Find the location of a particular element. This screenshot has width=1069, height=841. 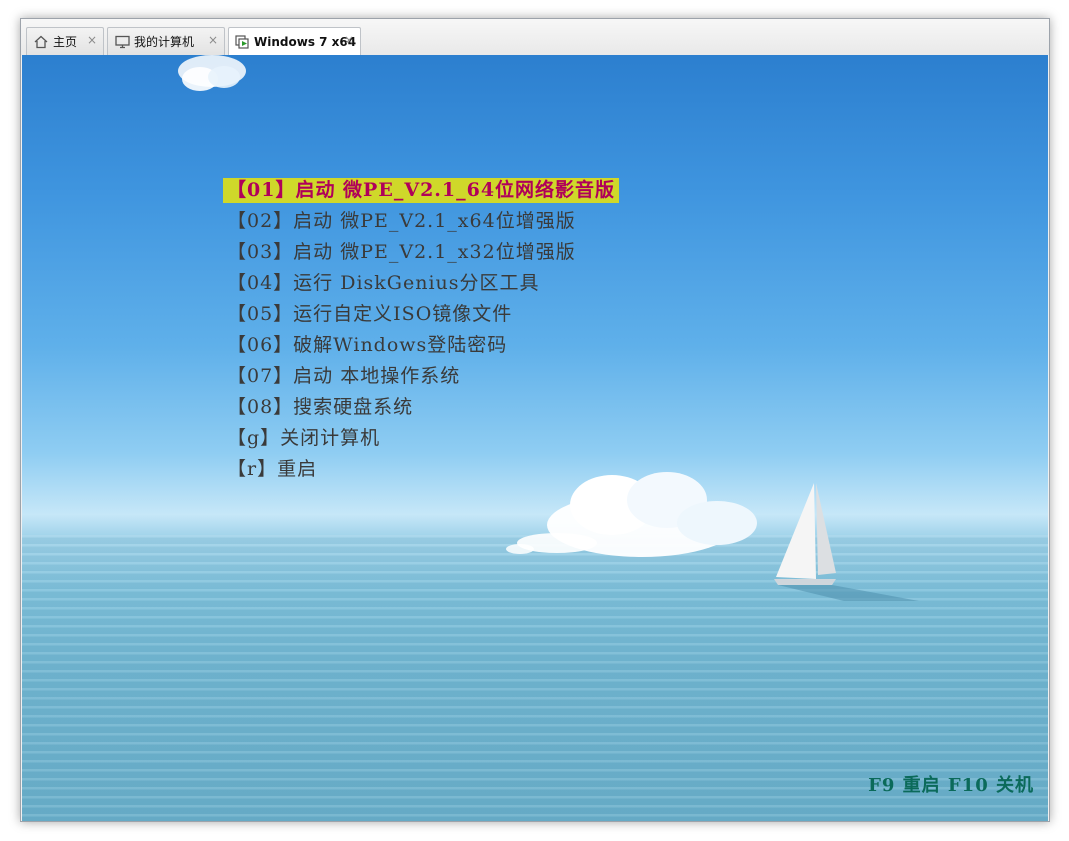

tab-bar: 主页 × 我的计算机 × Windows 7 x64 × is located at coordinates (535, 37).